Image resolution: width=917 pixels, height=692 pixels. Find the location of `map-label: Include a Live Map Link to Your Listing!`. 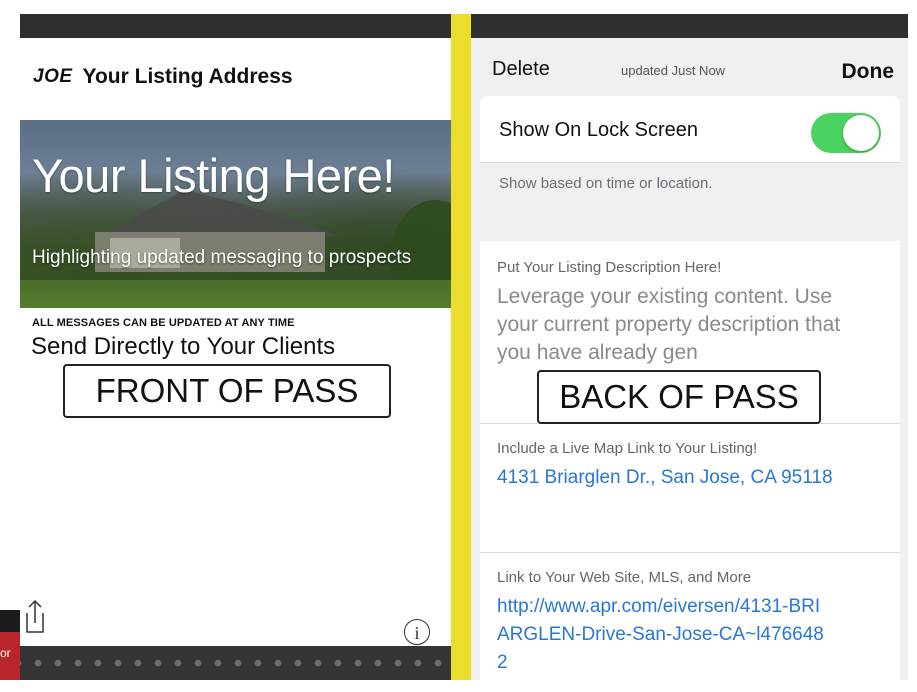

map-label: Include a Live Map Link to Your Listing! is located at coordinates (627, 448).